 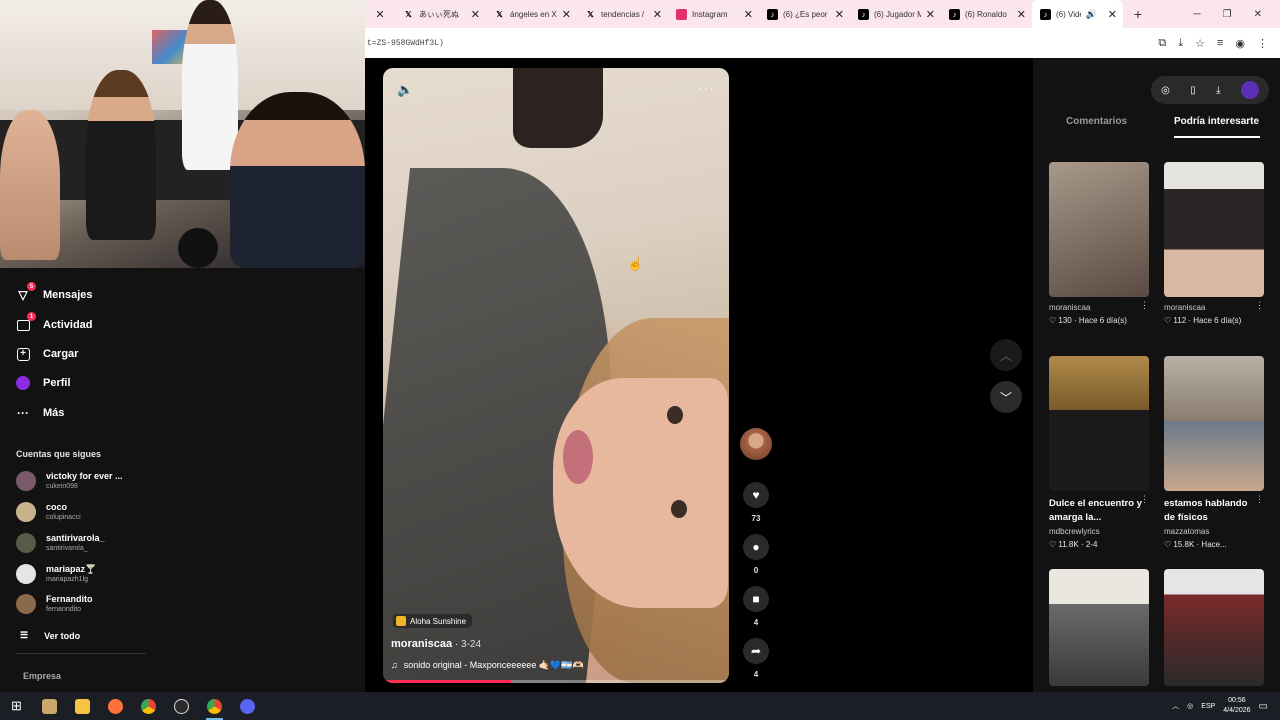 I want to click on maximize-icon: ❐, so click(x=1227, y=14).